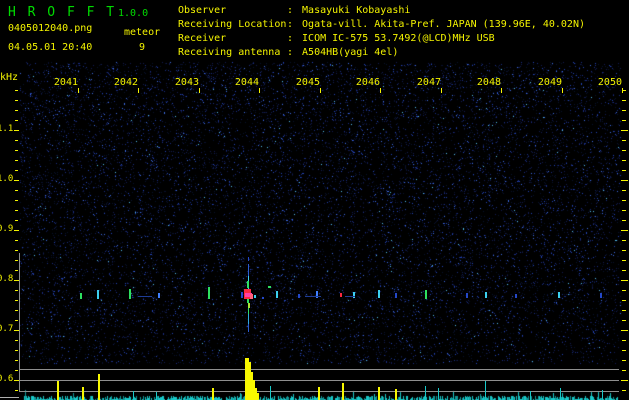  I want to click on time-tick-label: 2047, so click(428, 82).